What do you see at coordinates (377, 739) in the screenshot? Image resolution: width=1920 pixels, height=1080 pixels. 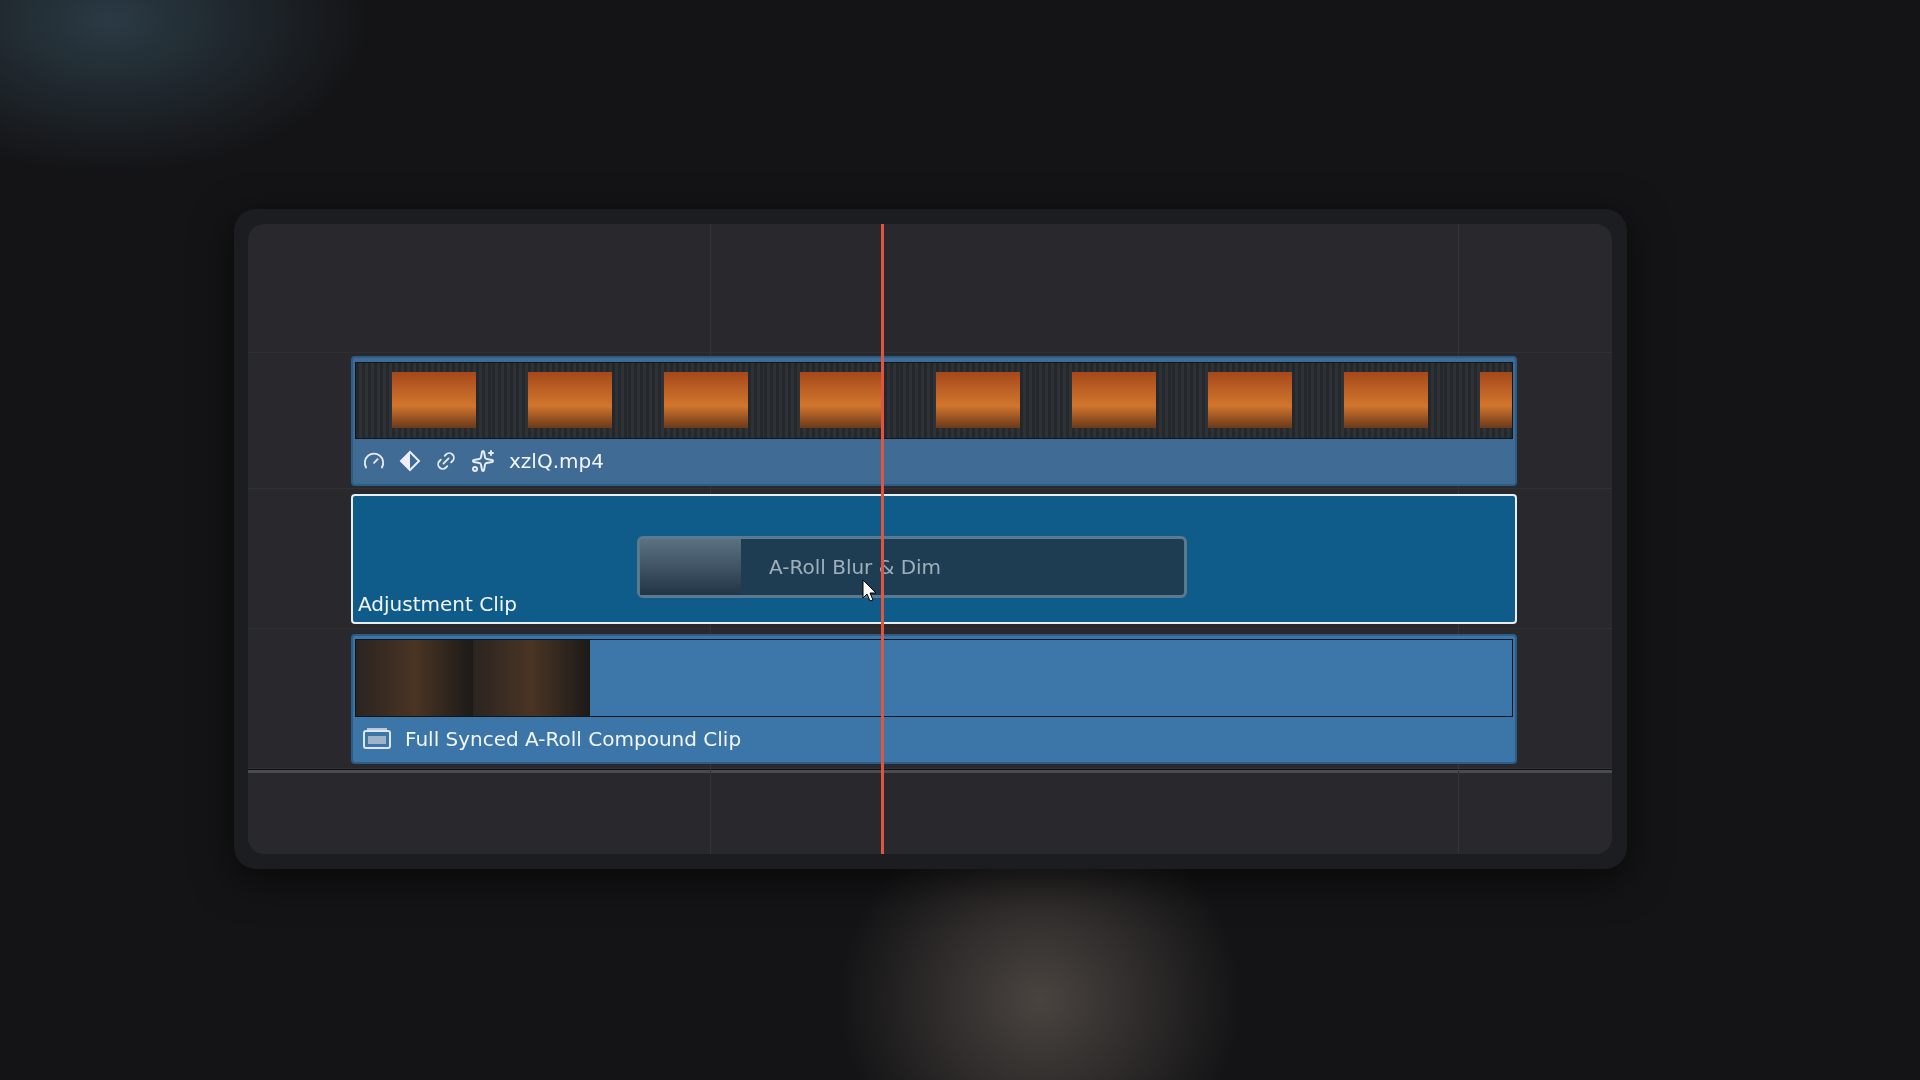 I see `compound-clip-icon` at bounding box center [377, 739].